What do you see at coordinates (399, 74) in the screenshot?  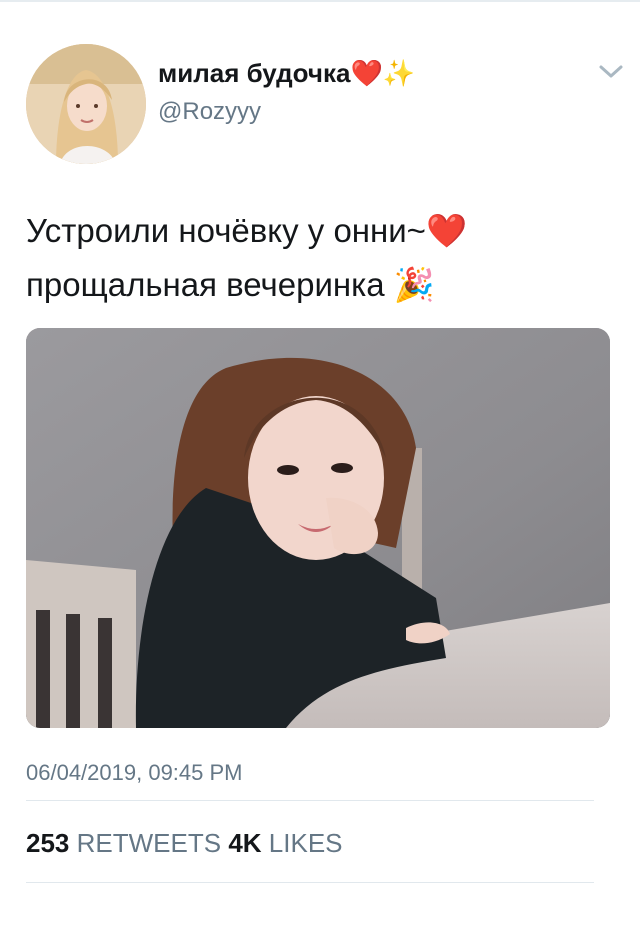 I see `sparkles-emoji: ✨` at bounding box center [399, 74].